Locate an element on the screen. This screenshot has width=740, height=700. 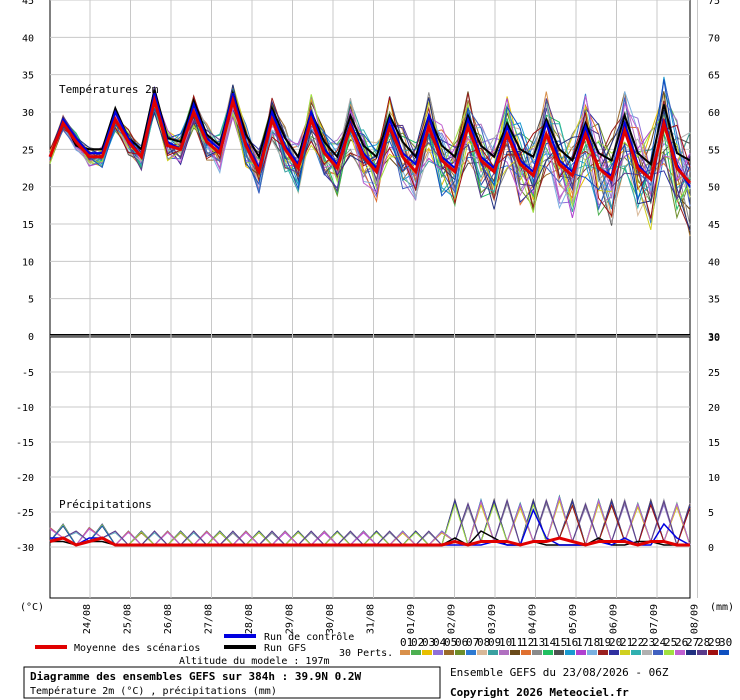
temperature-right-tick: 60 is located at coordinates (714, 113).